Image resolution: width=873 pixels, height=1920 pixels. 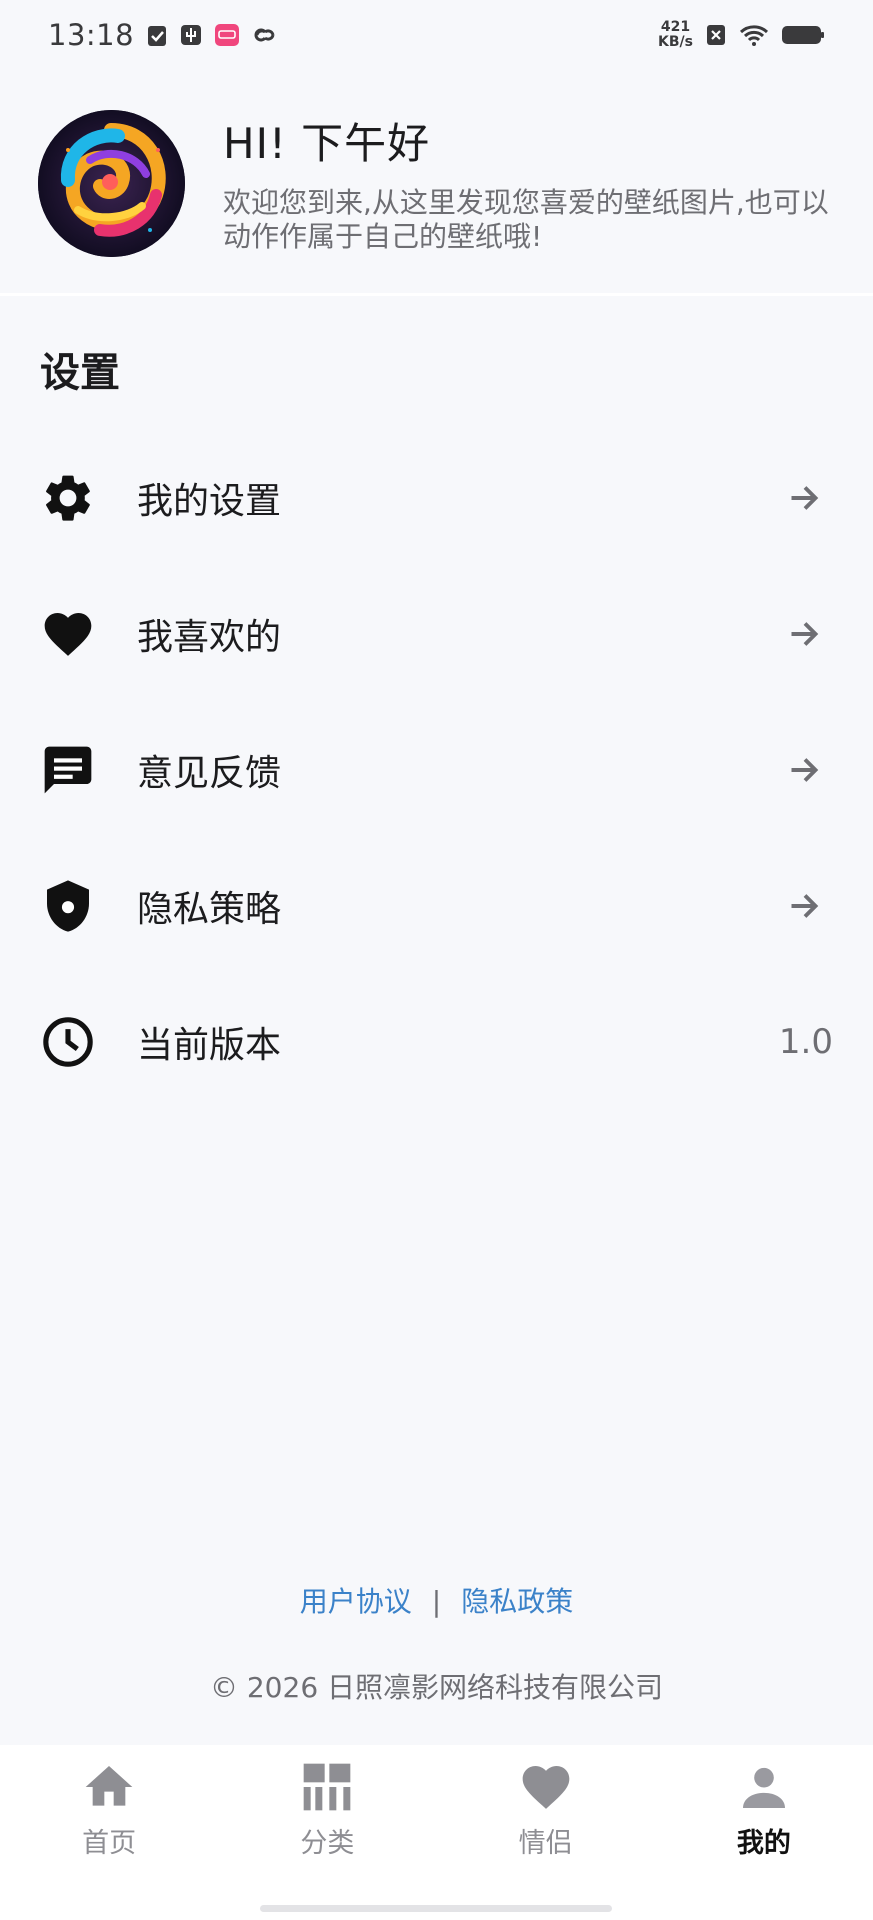 What do you see at coordinates (209, 773) in the screenshot?
I see `menu-label-feedback: 意见反馈` at bounding box center [209, 773].